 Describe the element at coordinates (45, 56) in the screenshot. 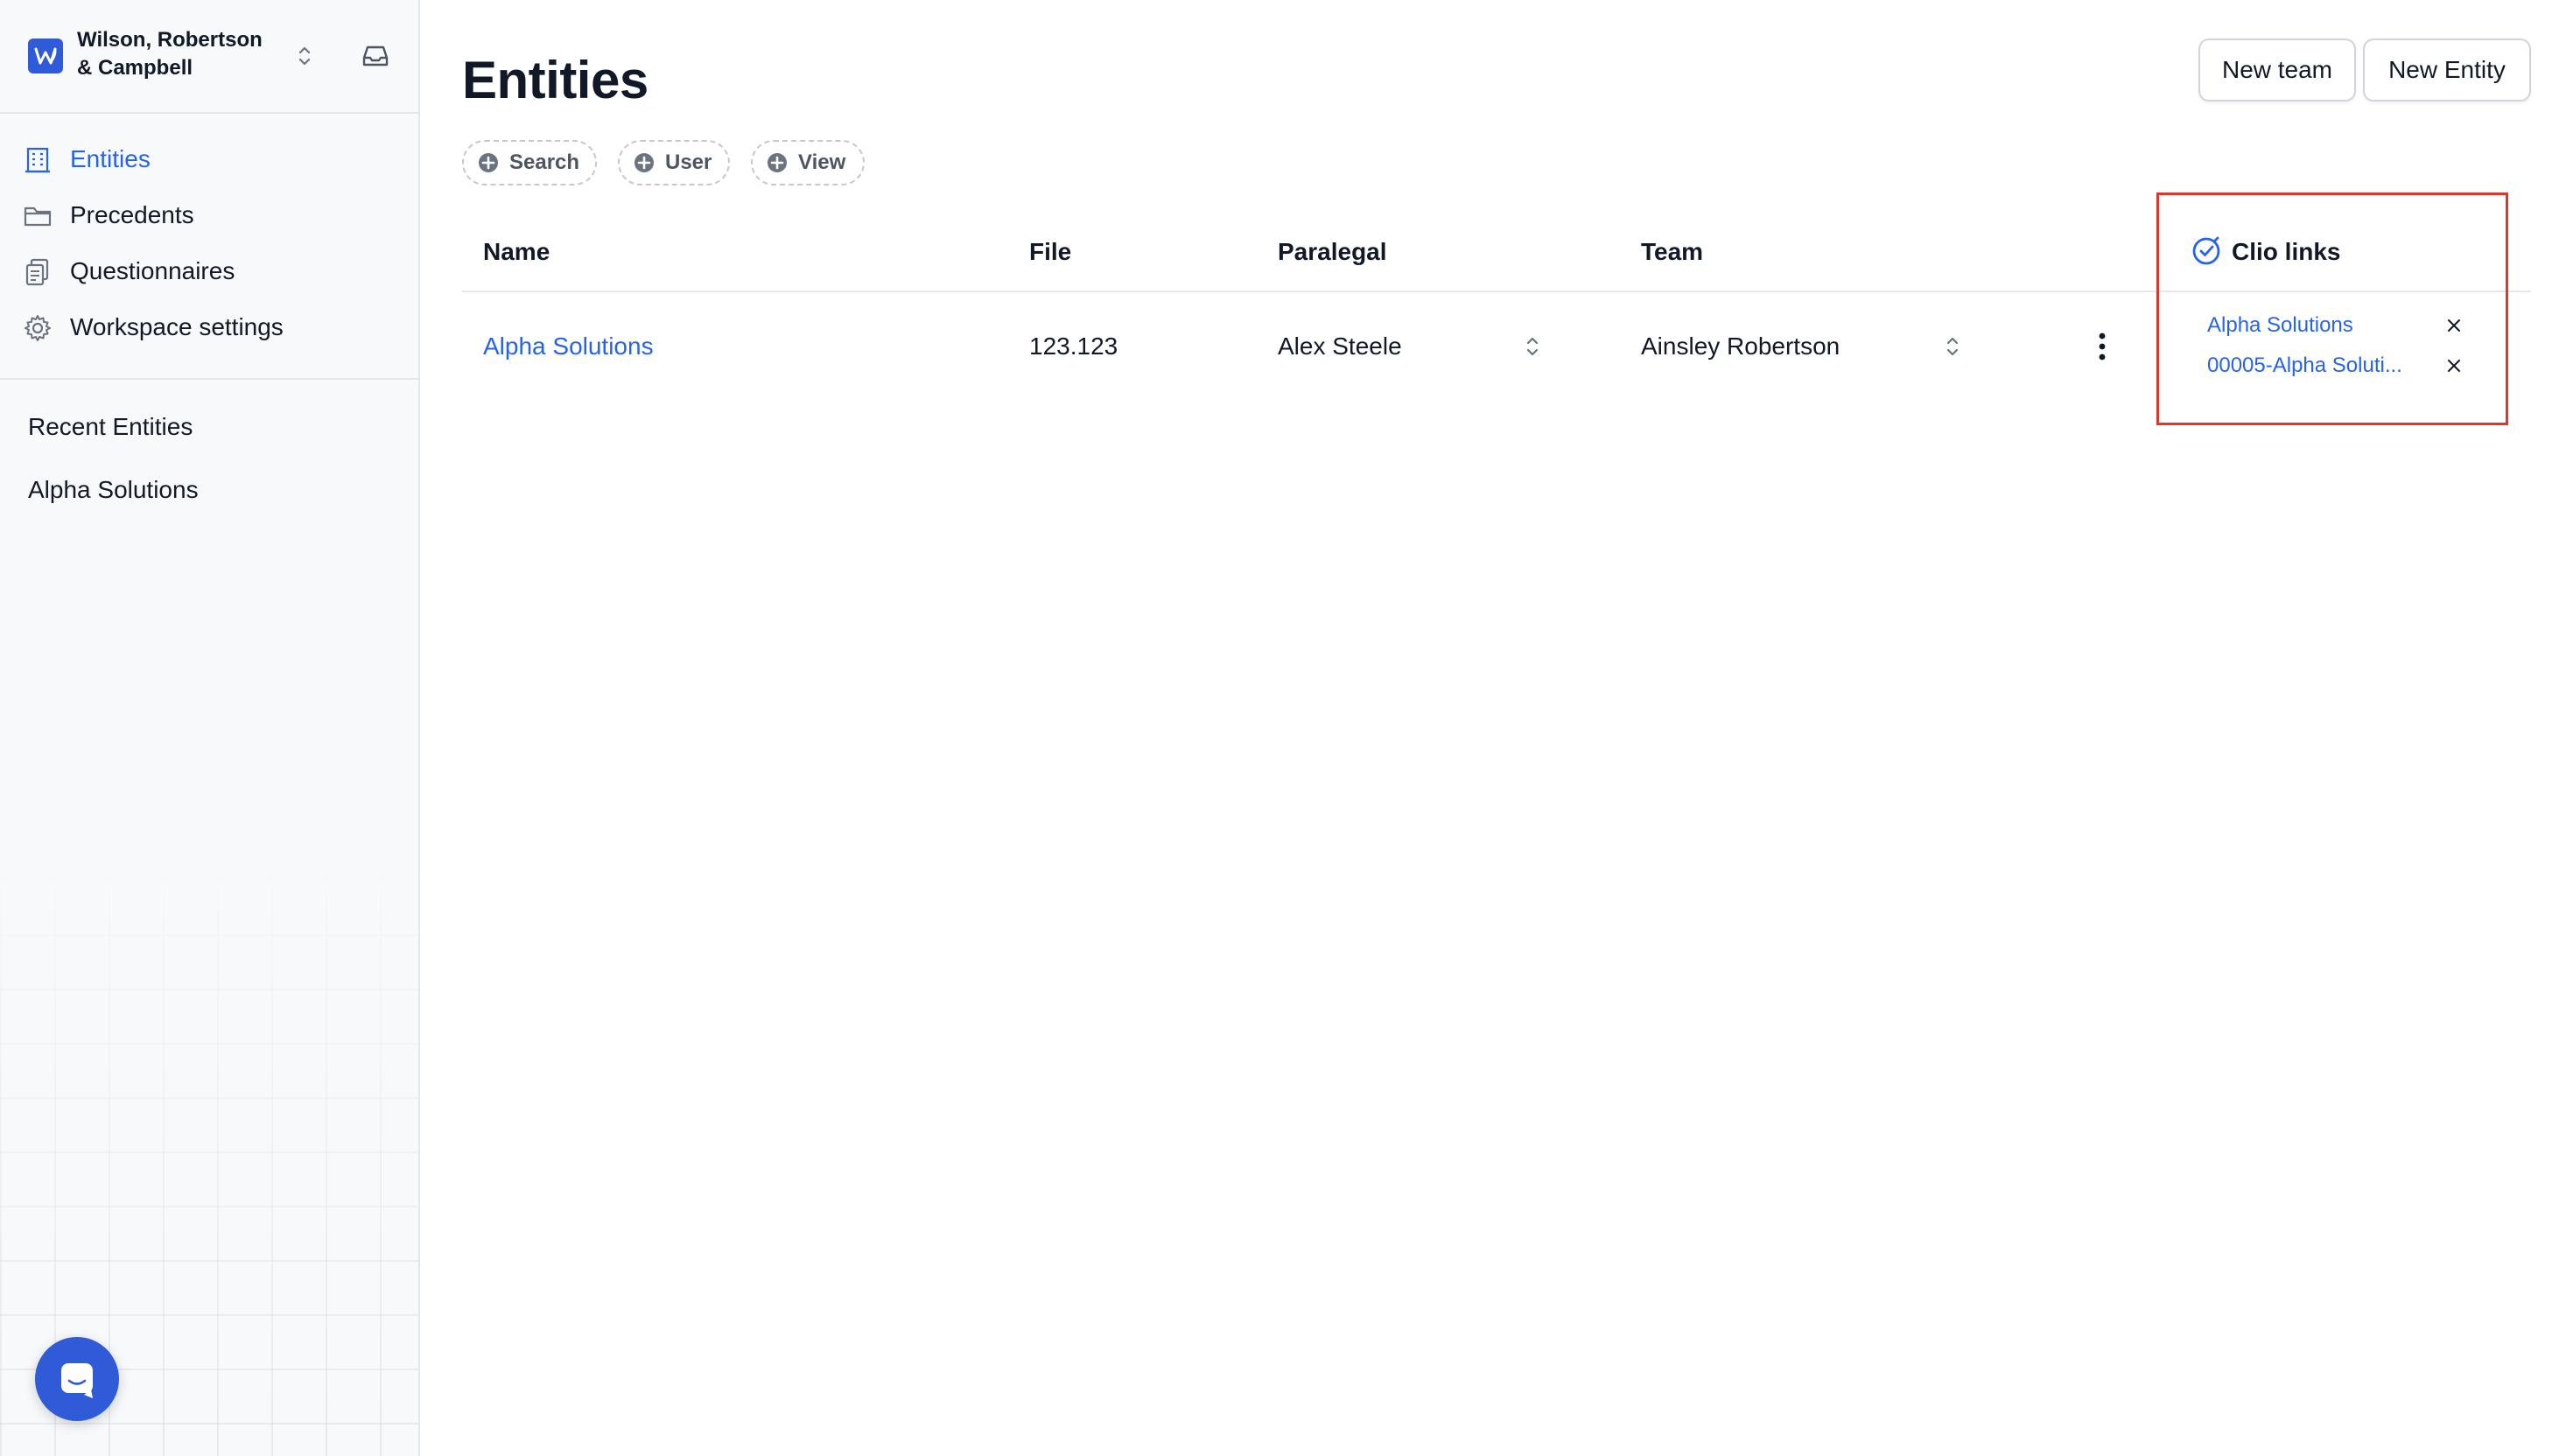

I see `workspace-logo-icon` at that location.